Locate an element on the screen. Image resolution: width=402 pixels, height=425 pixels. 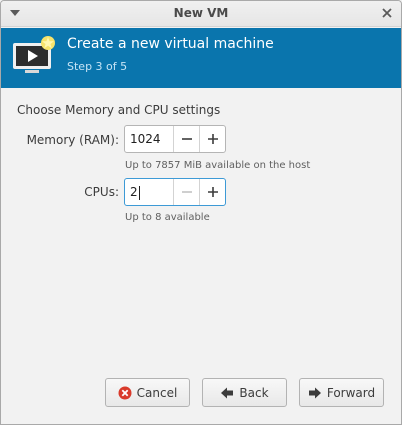
text-caret is located at coordinates (139, 192).